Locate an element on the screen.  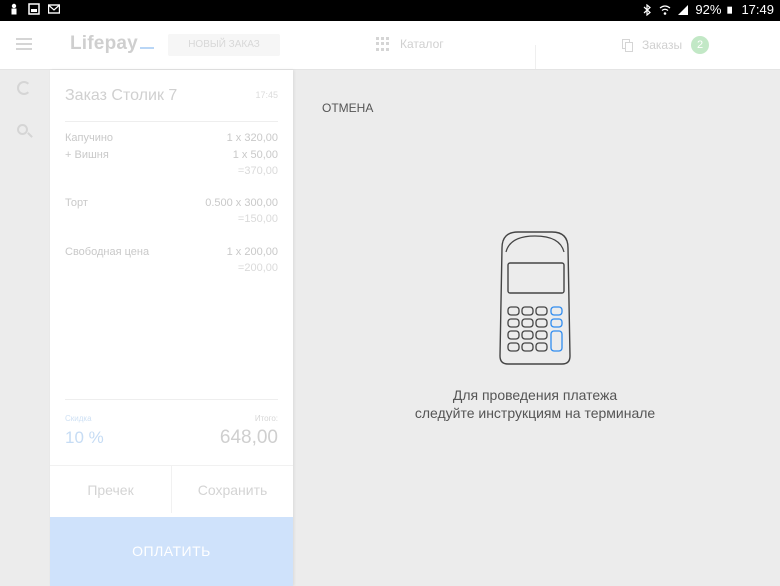
pay-button: ОПЛАТИТЬ is located at coordinates (171, 551).